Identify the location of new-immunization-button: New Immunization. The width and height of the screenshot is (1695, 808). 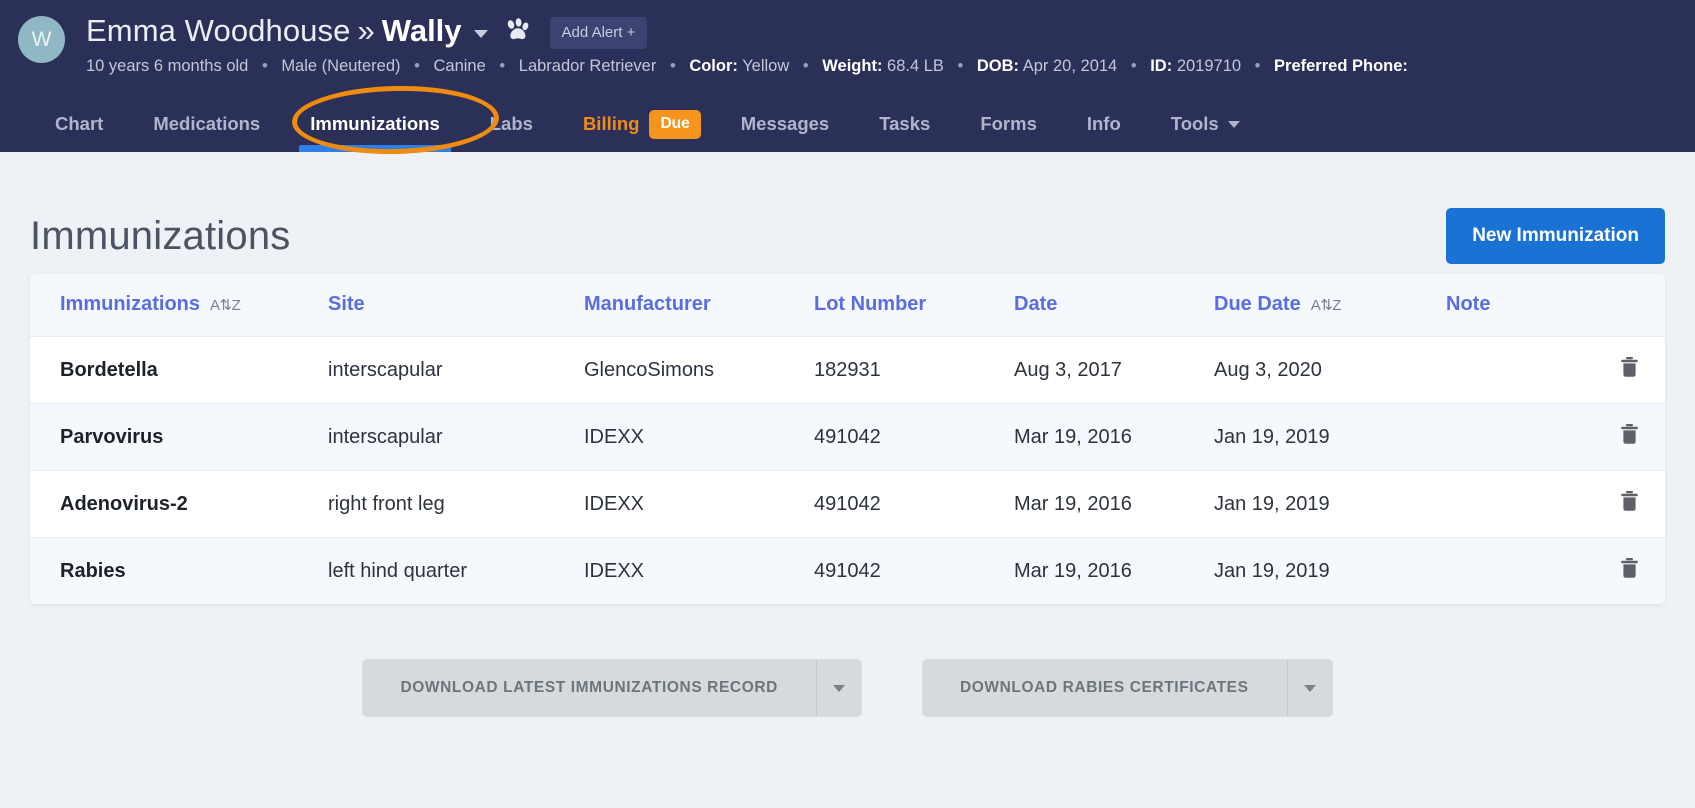
(1555, 236).